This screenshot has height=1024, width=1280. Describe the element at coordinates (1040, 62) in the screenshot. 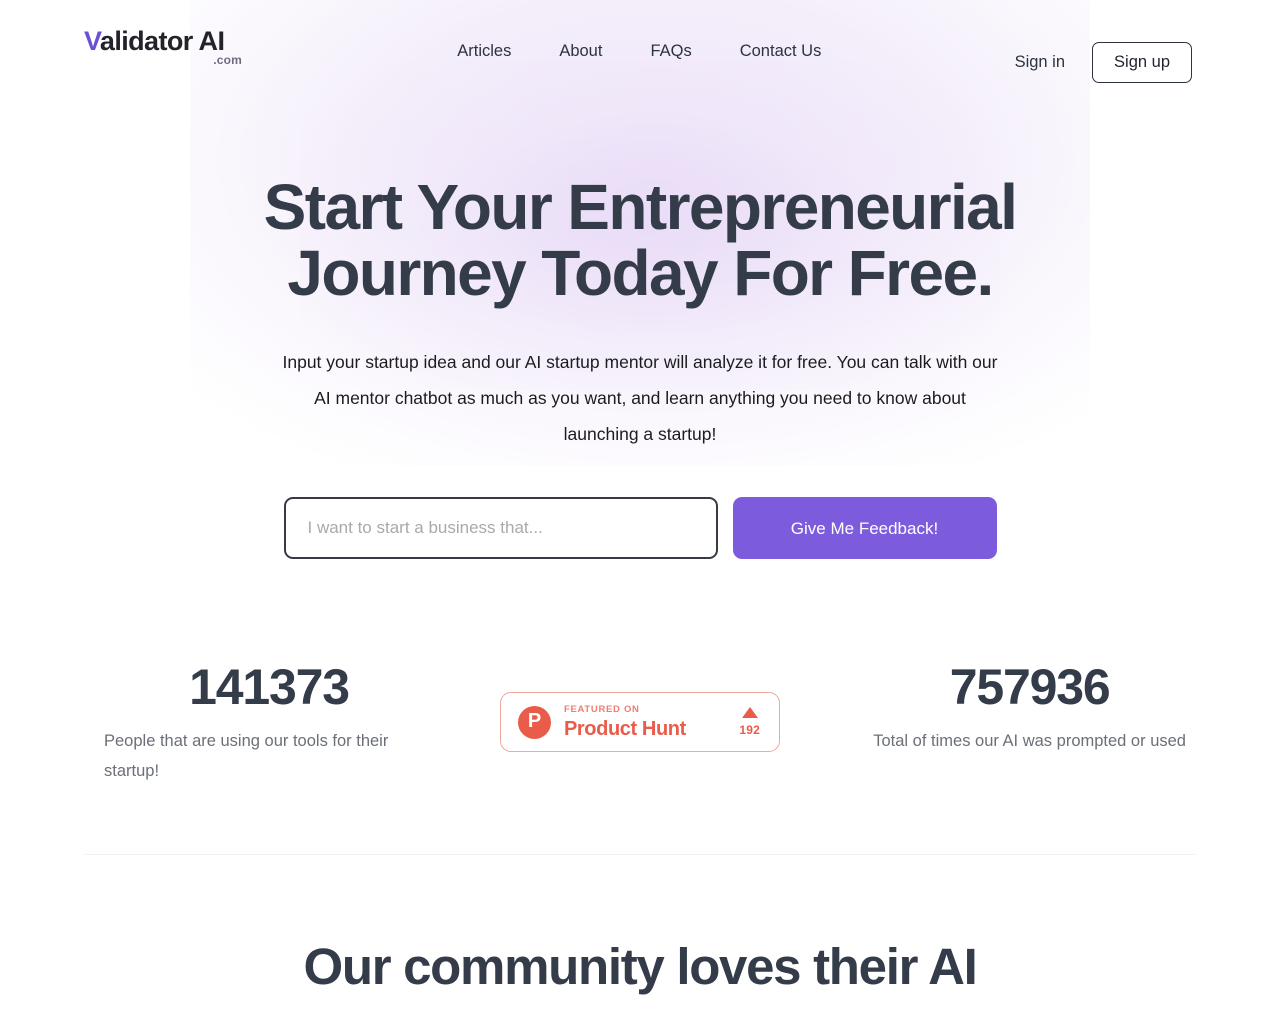

I see `sign-in-link: Sign in` at that location.